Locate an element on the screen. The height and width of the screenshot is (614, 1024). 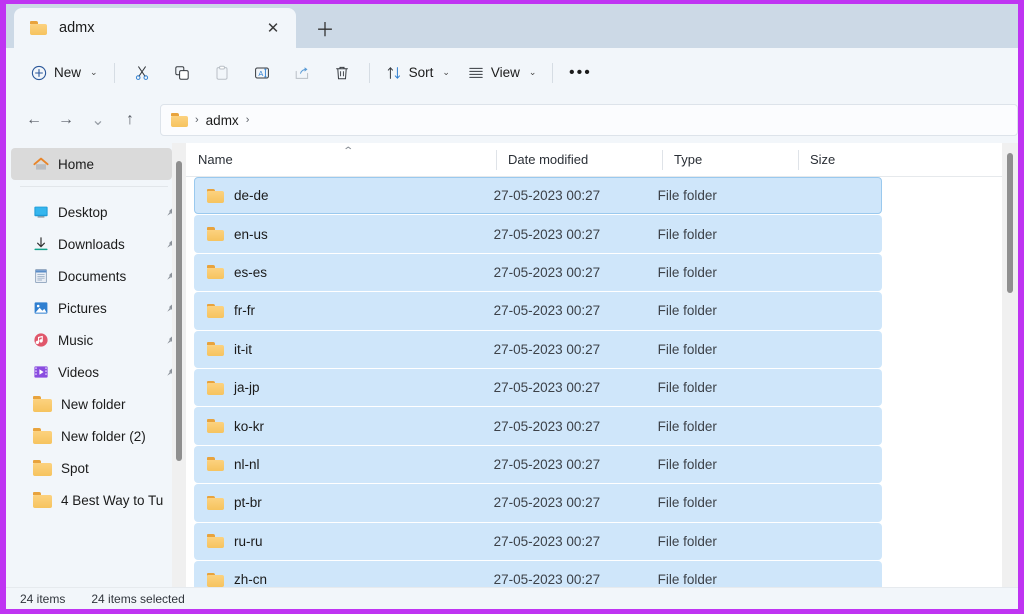
sidebar-scrollbar-thumb is located at coordinates (179, 311).